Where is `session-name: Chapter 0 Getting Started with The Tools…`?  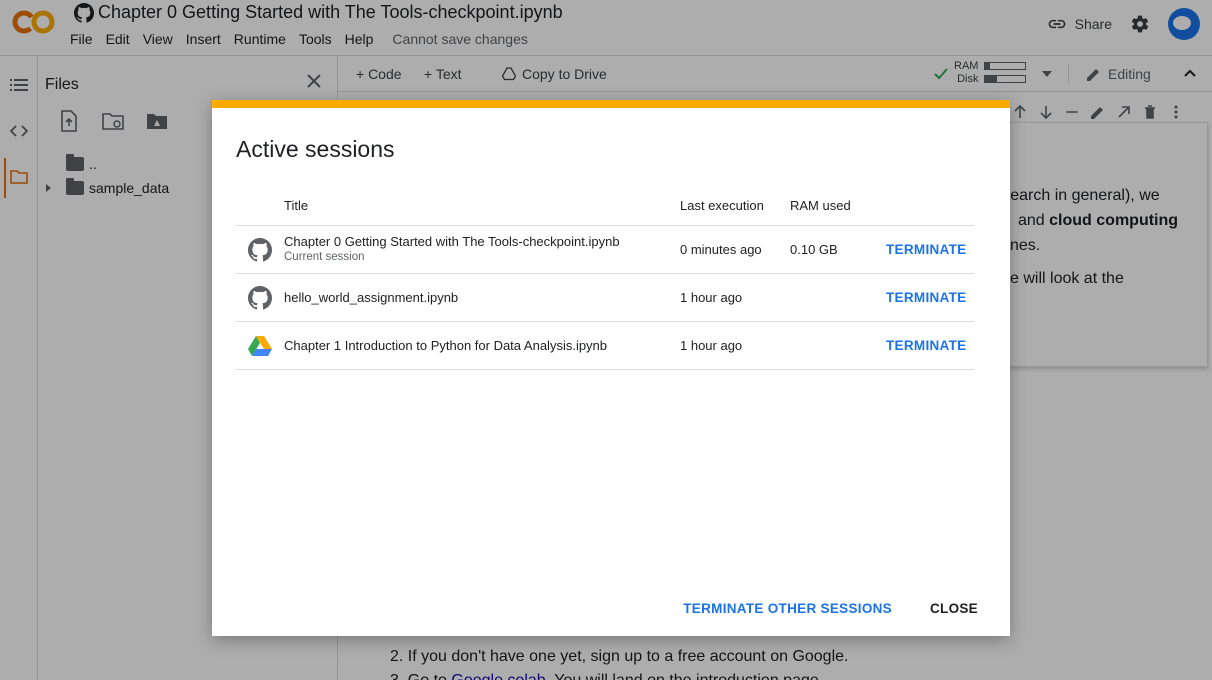
session-name: Chapter 0 Getting Started with The Tools… is located at coordinates (452, 241).